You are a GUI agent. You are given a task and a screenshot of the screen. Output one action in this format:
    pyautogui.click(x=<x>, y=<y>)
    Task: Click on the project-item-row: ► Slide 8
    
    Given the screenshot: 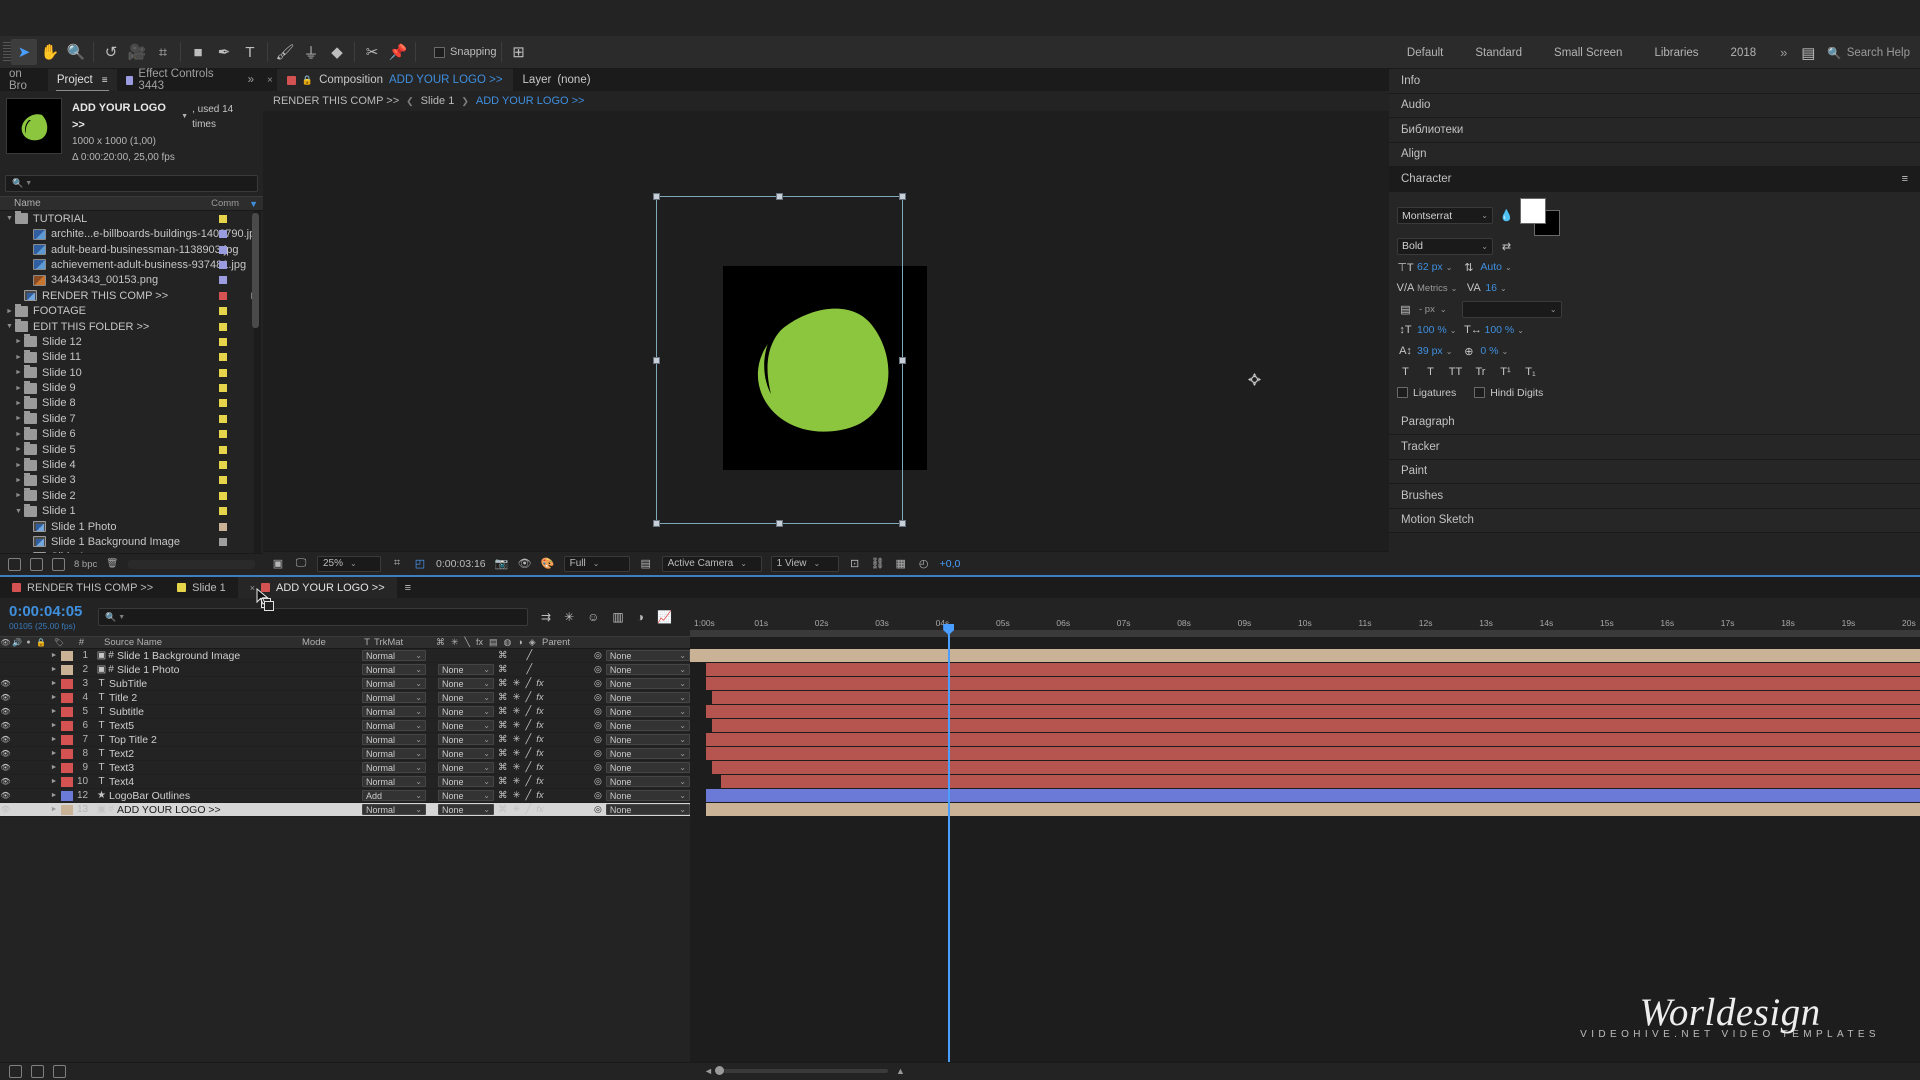 What is the action you would take?
    pyautogui.click(x=131, y=403)
    